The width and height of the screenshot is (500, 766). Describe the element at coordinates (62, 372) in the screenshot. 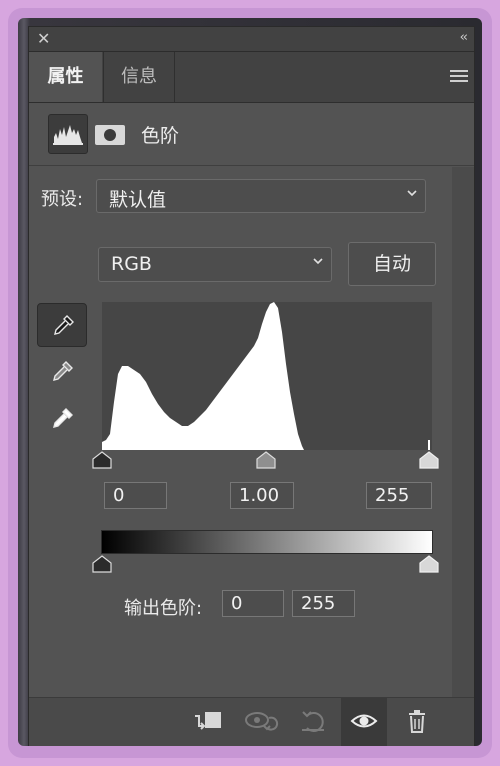

I see `gray-point-eyedropper-icon` at that location.